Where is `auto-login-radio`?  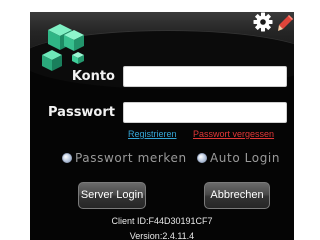 auto-login-radio is located at coordinates (202, 158).